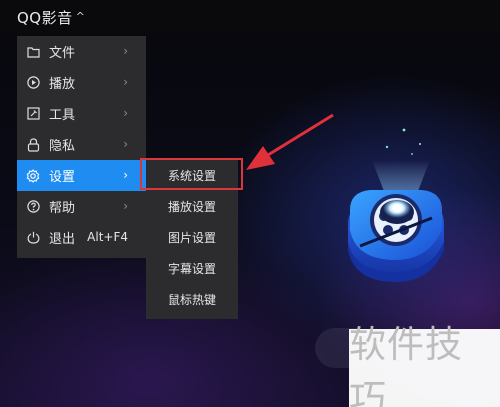 The image size is (500, 407). I want to click on menu-item-tools: 工具 ›, so click(81, 113).